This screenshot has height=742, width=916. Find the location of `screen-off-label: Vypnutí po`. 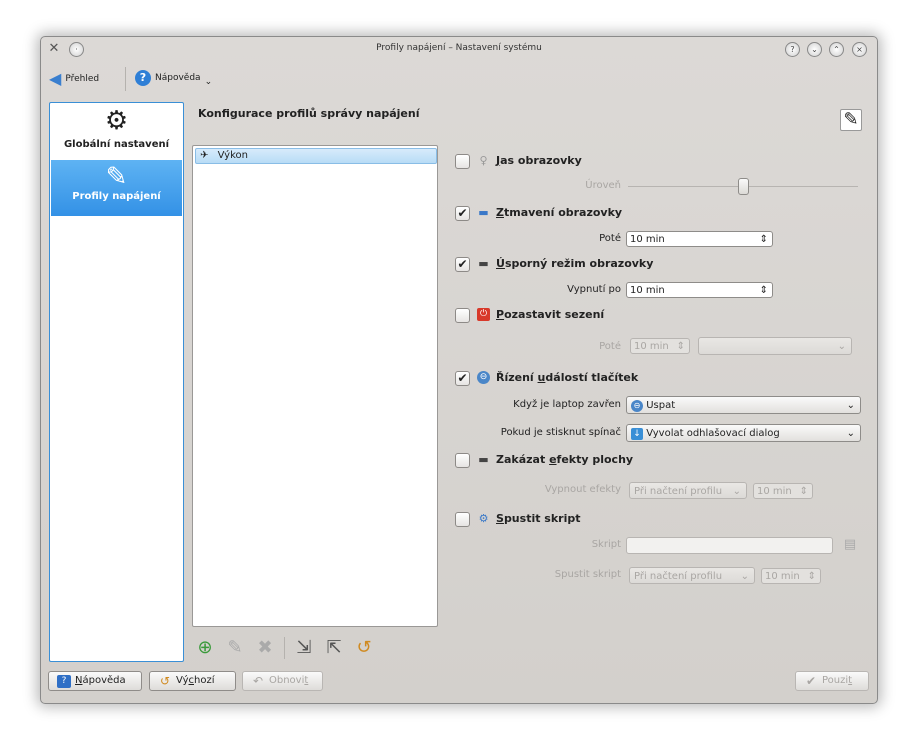

screen-off-label: Vypnutí po is located at coordinates (594, 289).